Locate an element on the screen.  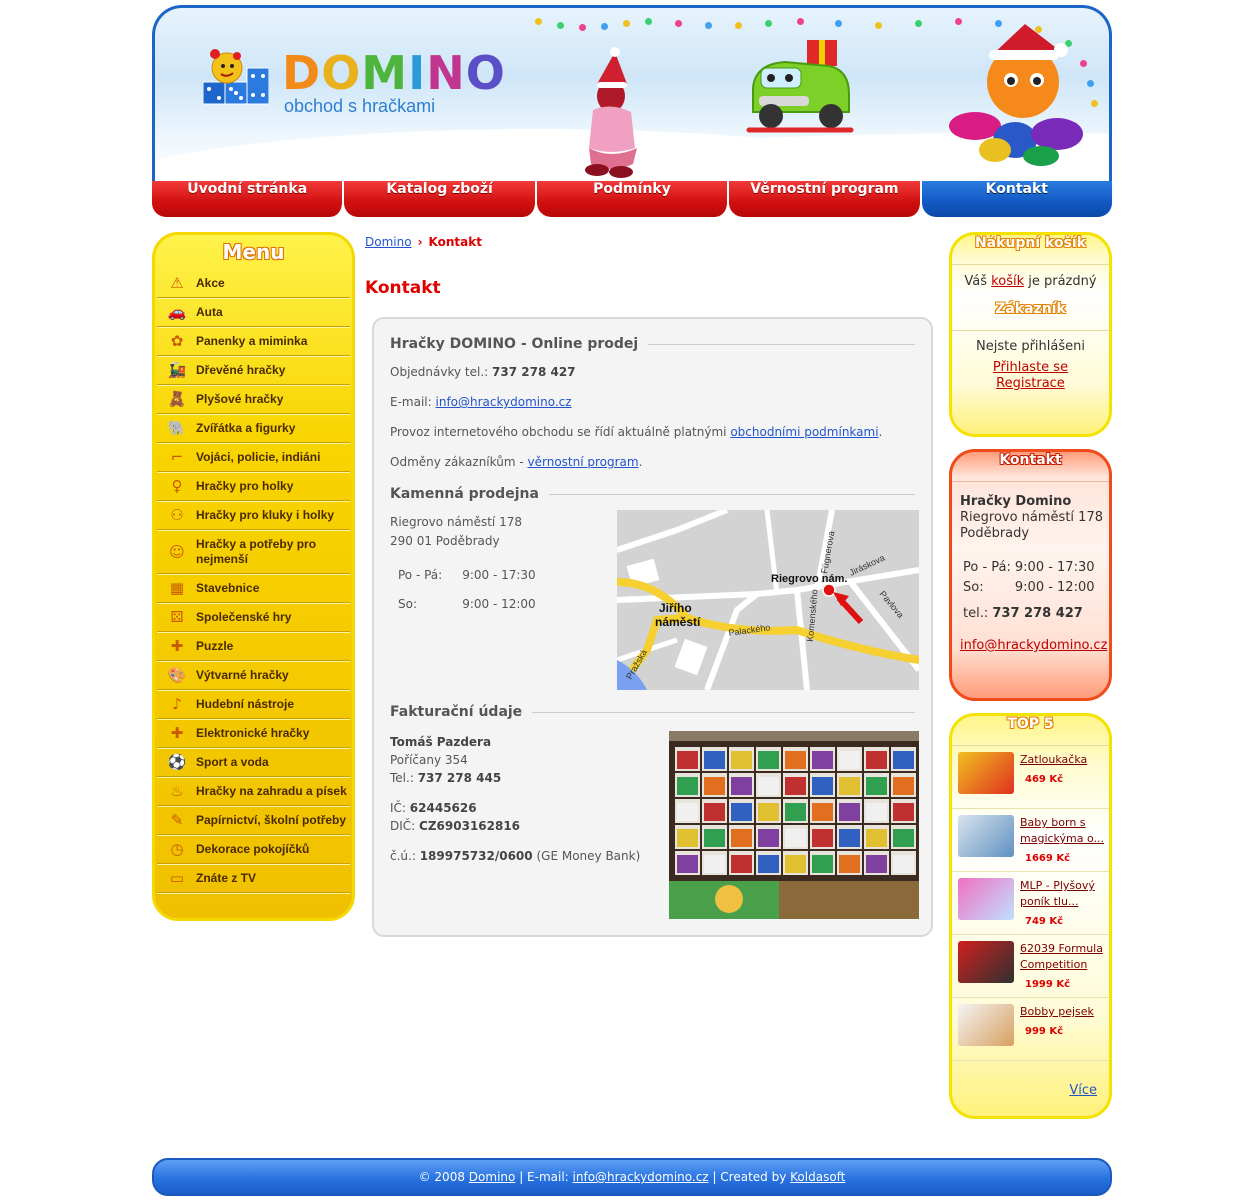
menu-item-14: ♪ Hudební nástroje is located at coordinates (253, 704).